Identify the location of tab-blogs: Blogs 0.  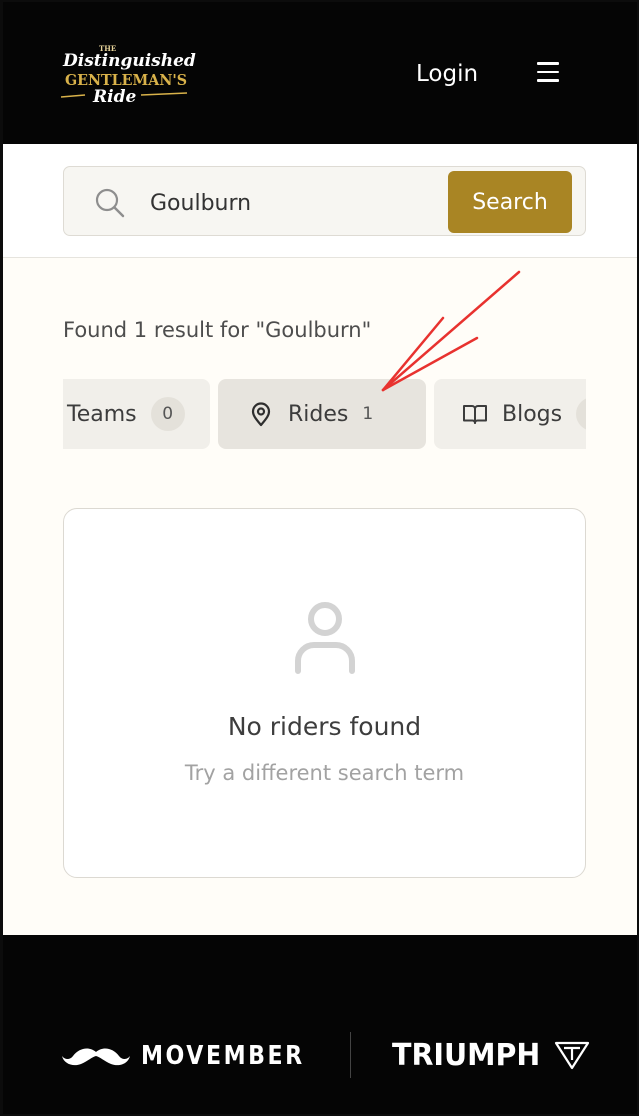
(510, 414).